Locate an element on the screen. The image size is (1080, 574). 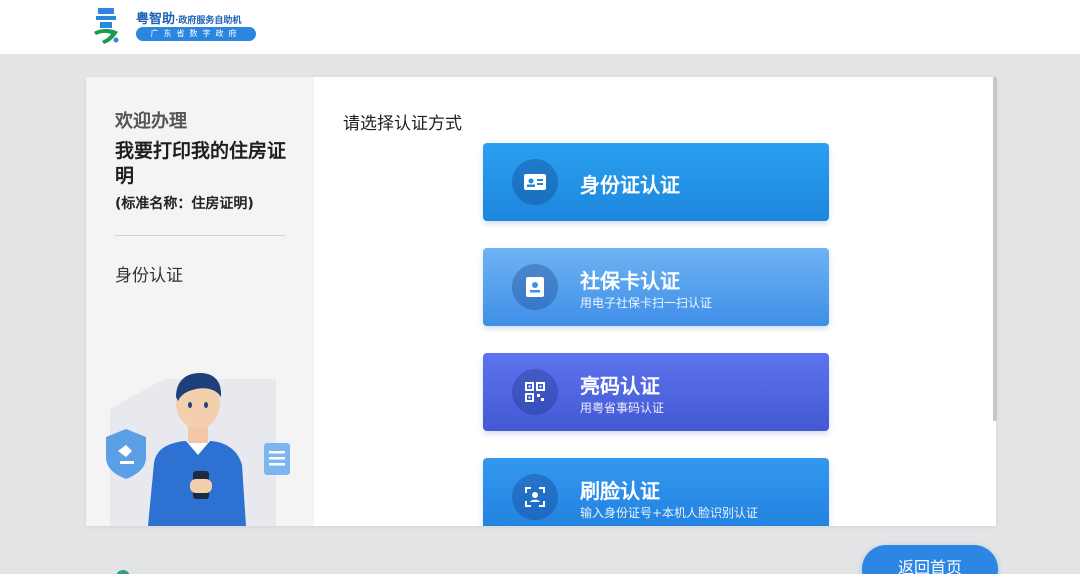
face-scan-auth-button: 刷脸认证 输入身份证号+本机人脸识别认证 is located at coordinates (656, 492).